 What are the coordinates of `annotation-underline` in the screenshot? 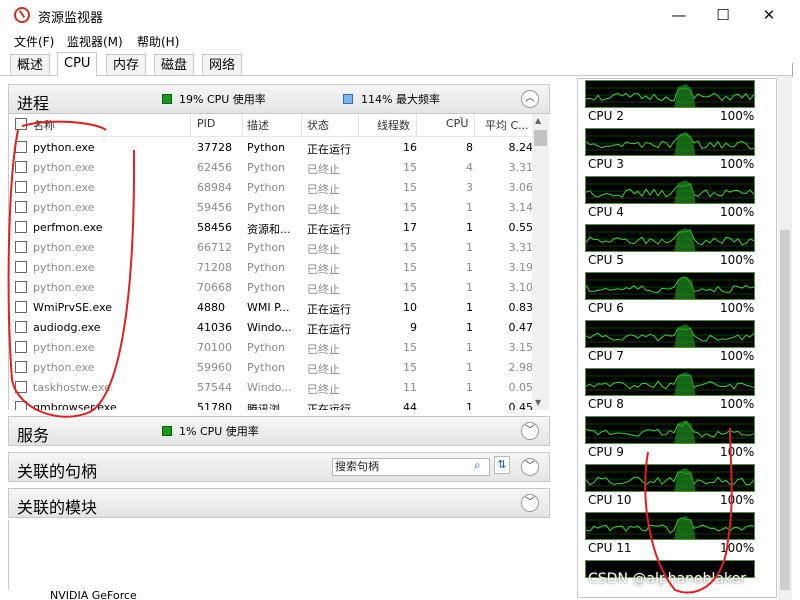 It's located at (688, 510).